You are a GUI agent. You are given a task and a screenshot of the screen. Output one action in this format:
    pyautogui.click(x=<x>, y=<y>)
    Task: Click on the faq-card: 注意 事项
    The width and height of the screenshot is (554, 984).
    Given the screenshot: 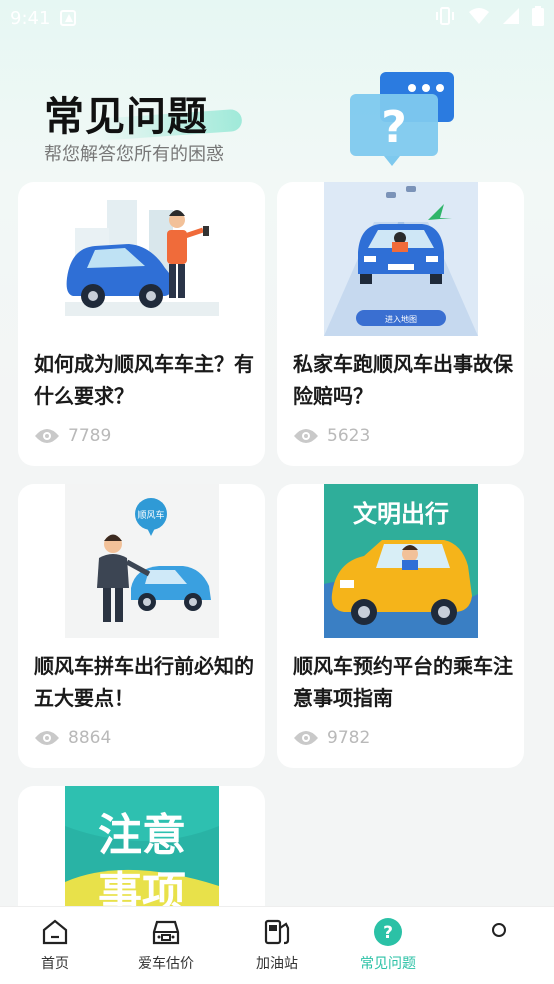 What is the action you would take?
    pyautogui.click(x=141, y=856)
    